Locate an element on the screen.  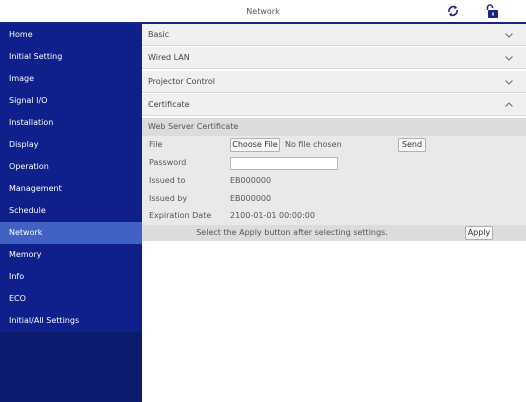
section-wired-lan: Wired LAN is located at coordinates (334, 58).